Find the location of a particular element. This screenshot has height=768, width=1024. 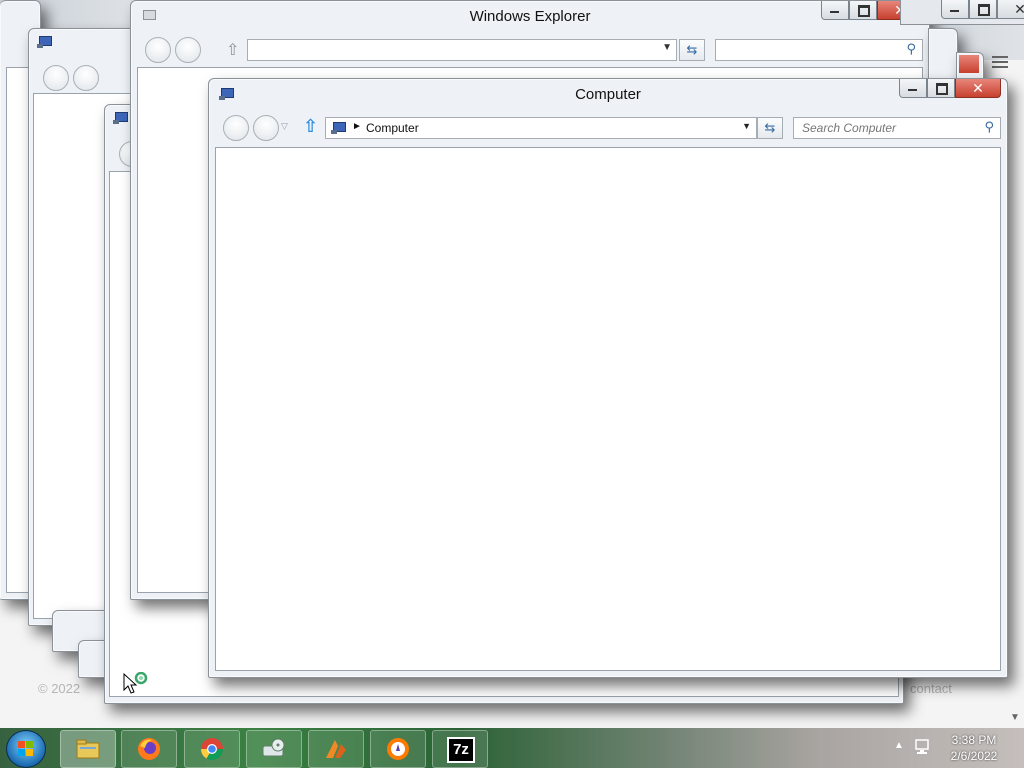

scroll-down-arrow-icon: ▼ is located at coordinates (1015, 717).